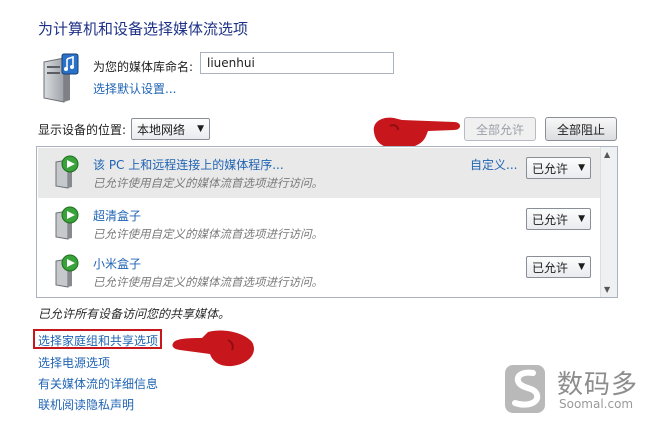 This screenshot has height=434, width=661. I want to click on watermark-name: 数码多, so click(598, 385).